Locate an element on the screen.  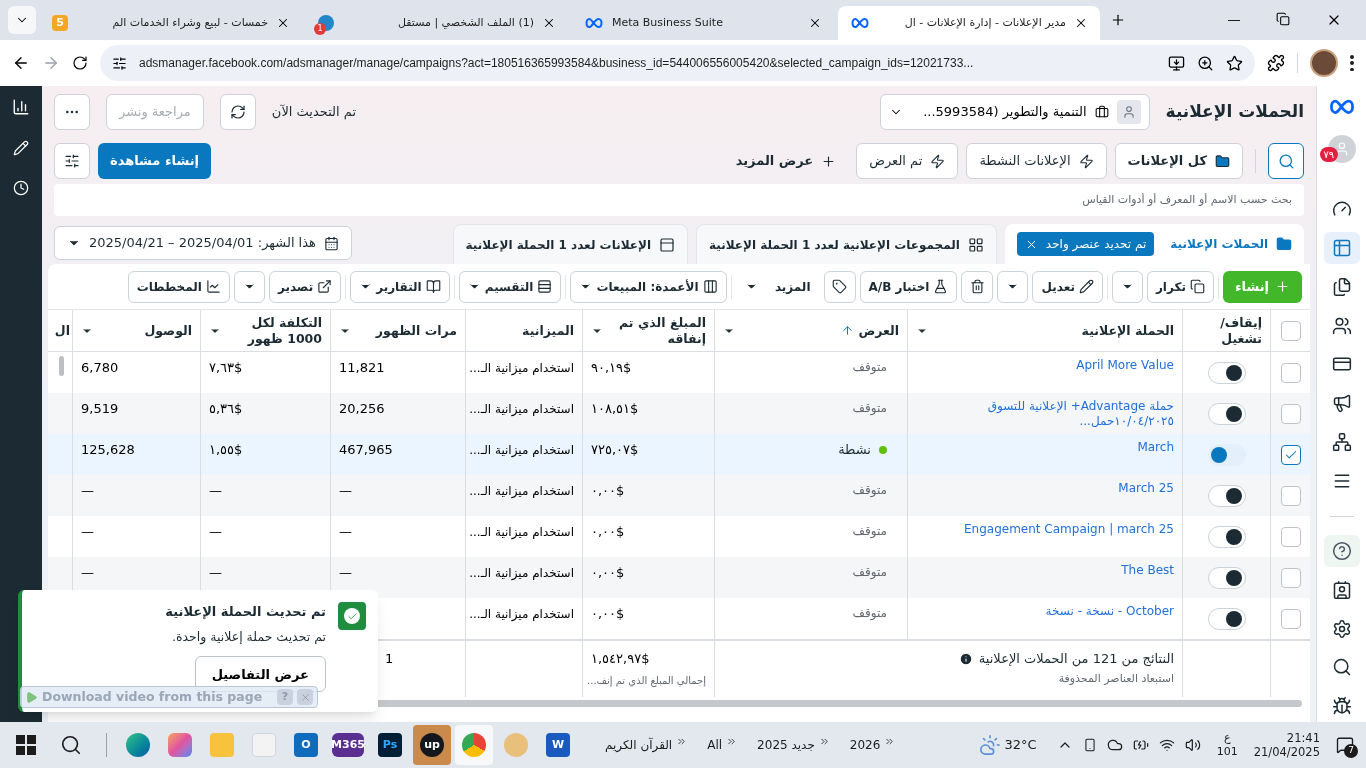
selection-chip: تم تحديد عنصر واحد is located at coordinates (1085, 244).